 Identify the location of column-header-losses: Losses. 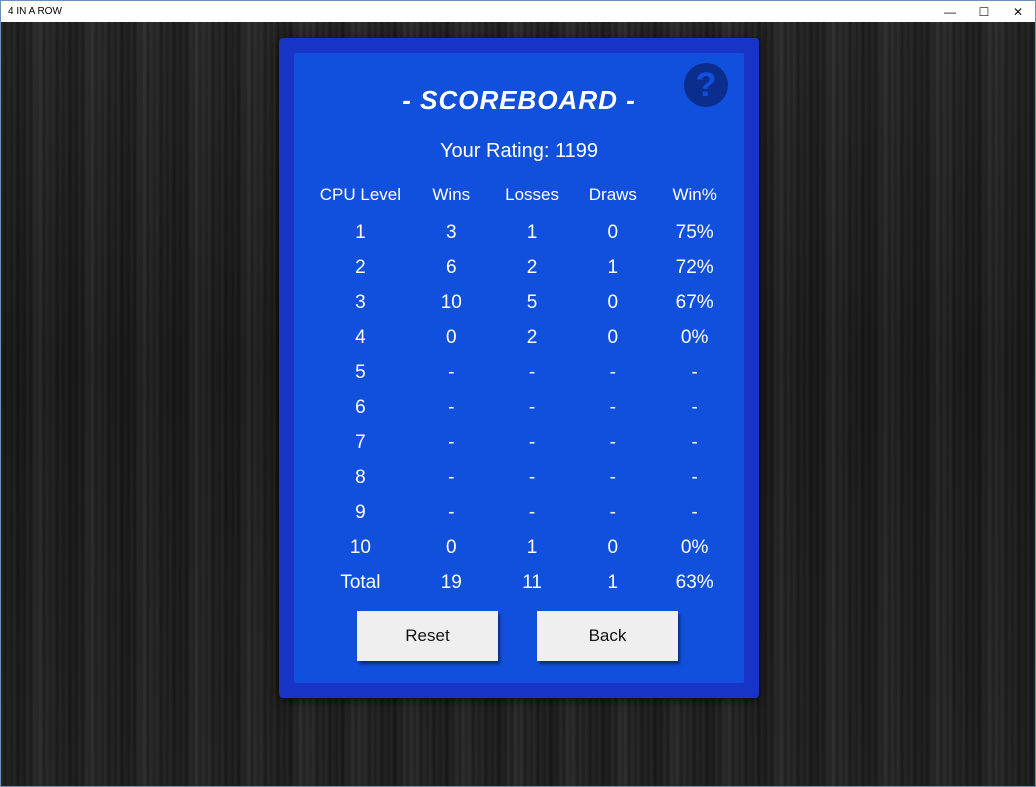
(532, 194).